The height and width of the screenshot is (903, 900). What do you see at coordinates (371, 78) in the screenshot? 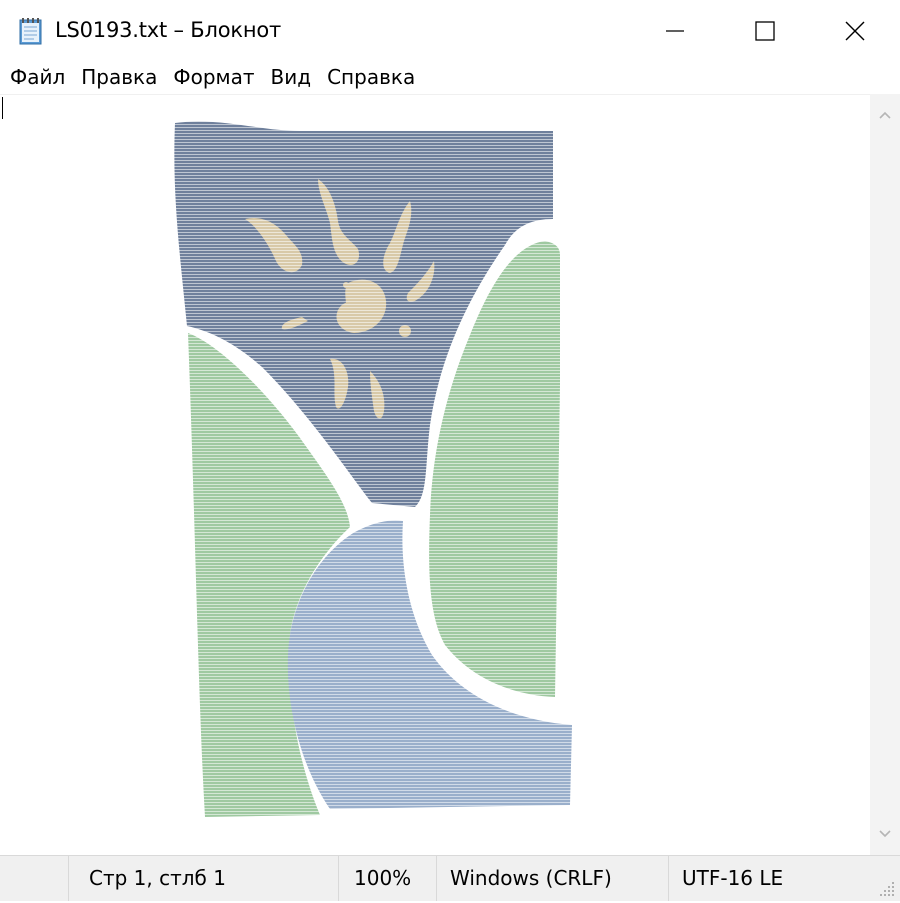
I see `menu-help: Справка` at bounding box center [371, 78].